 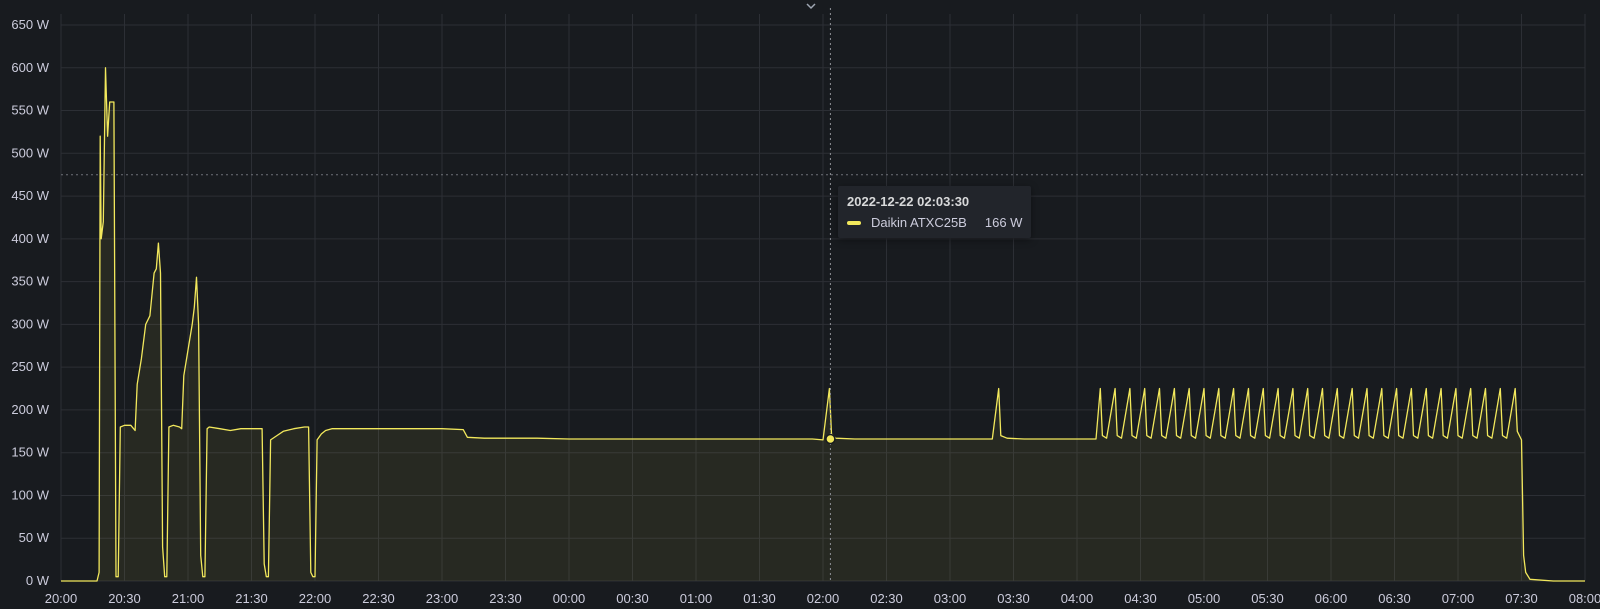 I want to click on y-tick-label: 450 W, so click(x=30, y=195).